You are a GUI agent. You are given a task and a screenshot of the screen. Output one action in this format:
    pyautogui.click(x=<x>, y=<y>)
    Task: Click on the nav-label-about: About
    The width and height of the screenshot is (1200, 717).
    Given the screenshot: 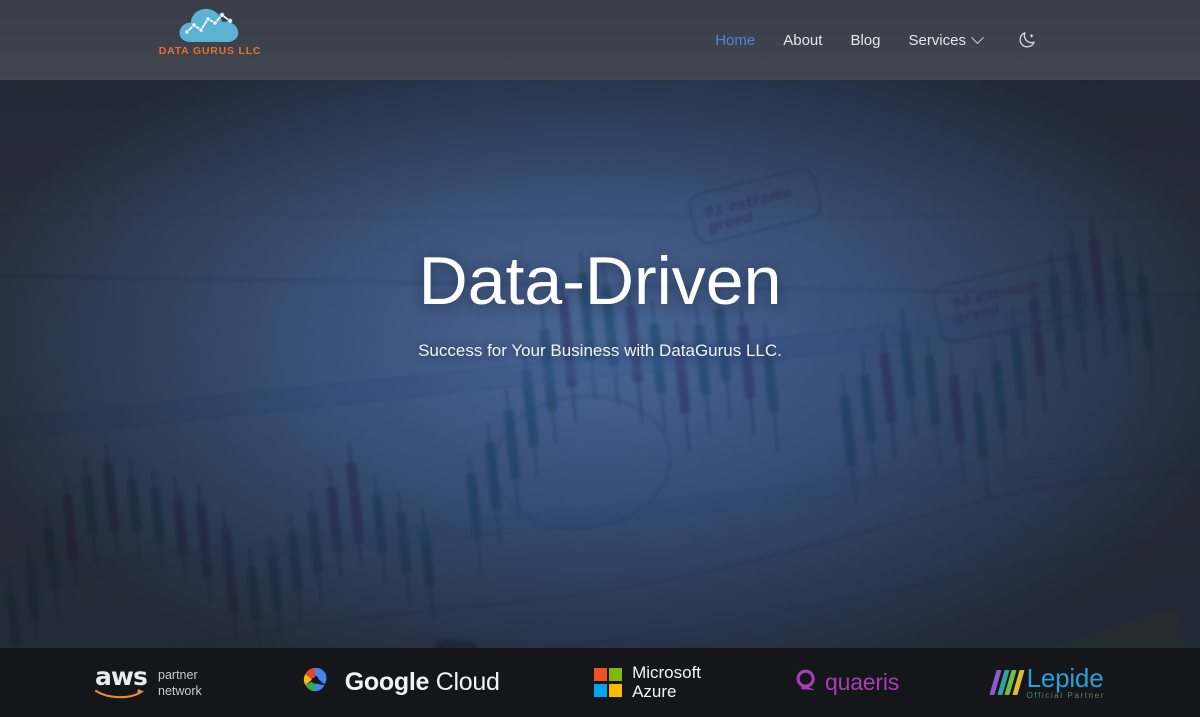 What is the action you would take?
    pyautogui.click(x=803, y=40)
    